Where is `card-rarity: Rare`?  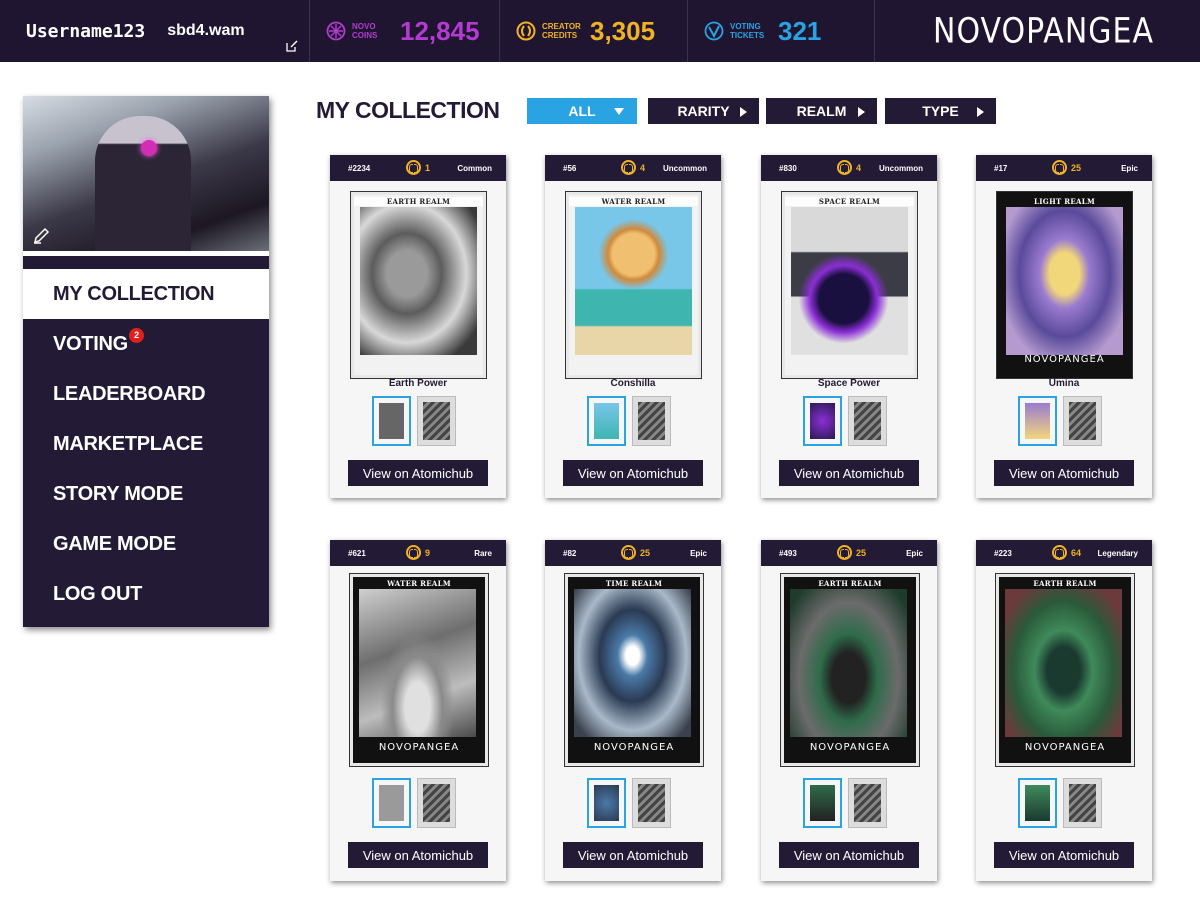 card-rarity: Rare is located at coordinates (483, 553).